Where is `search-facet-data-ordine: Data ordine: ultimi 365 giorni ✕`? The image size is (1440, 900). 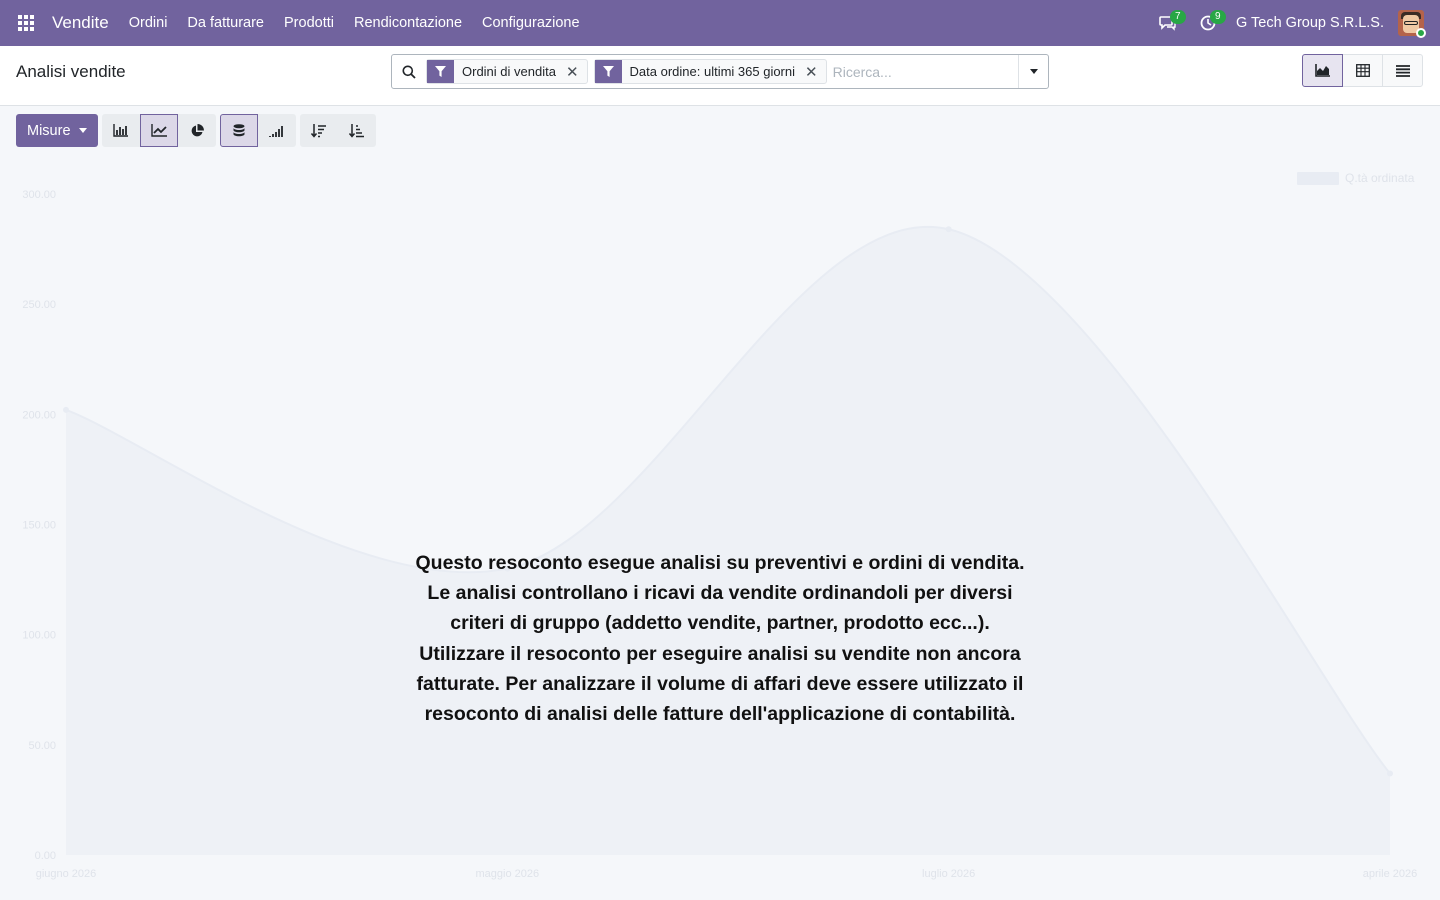 search-facet-data-ordine: Data ordine: ultimi 365 giorni ✕ is located at coordinates (710, 71).